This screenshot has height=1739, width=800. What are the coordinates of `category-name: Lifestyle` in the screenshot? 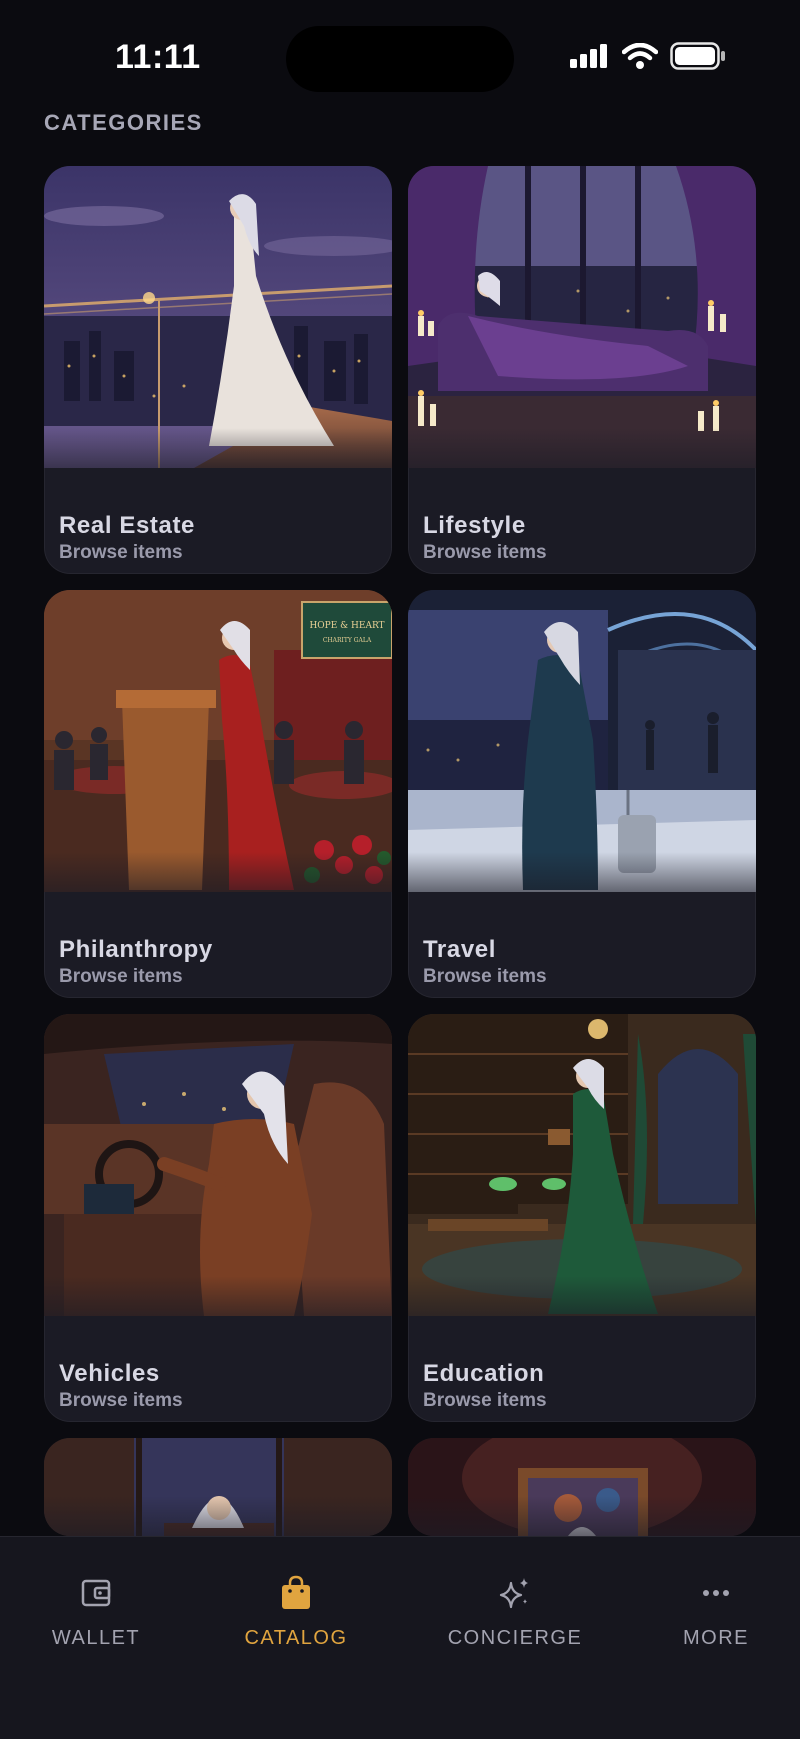 It's located at (474, 525).